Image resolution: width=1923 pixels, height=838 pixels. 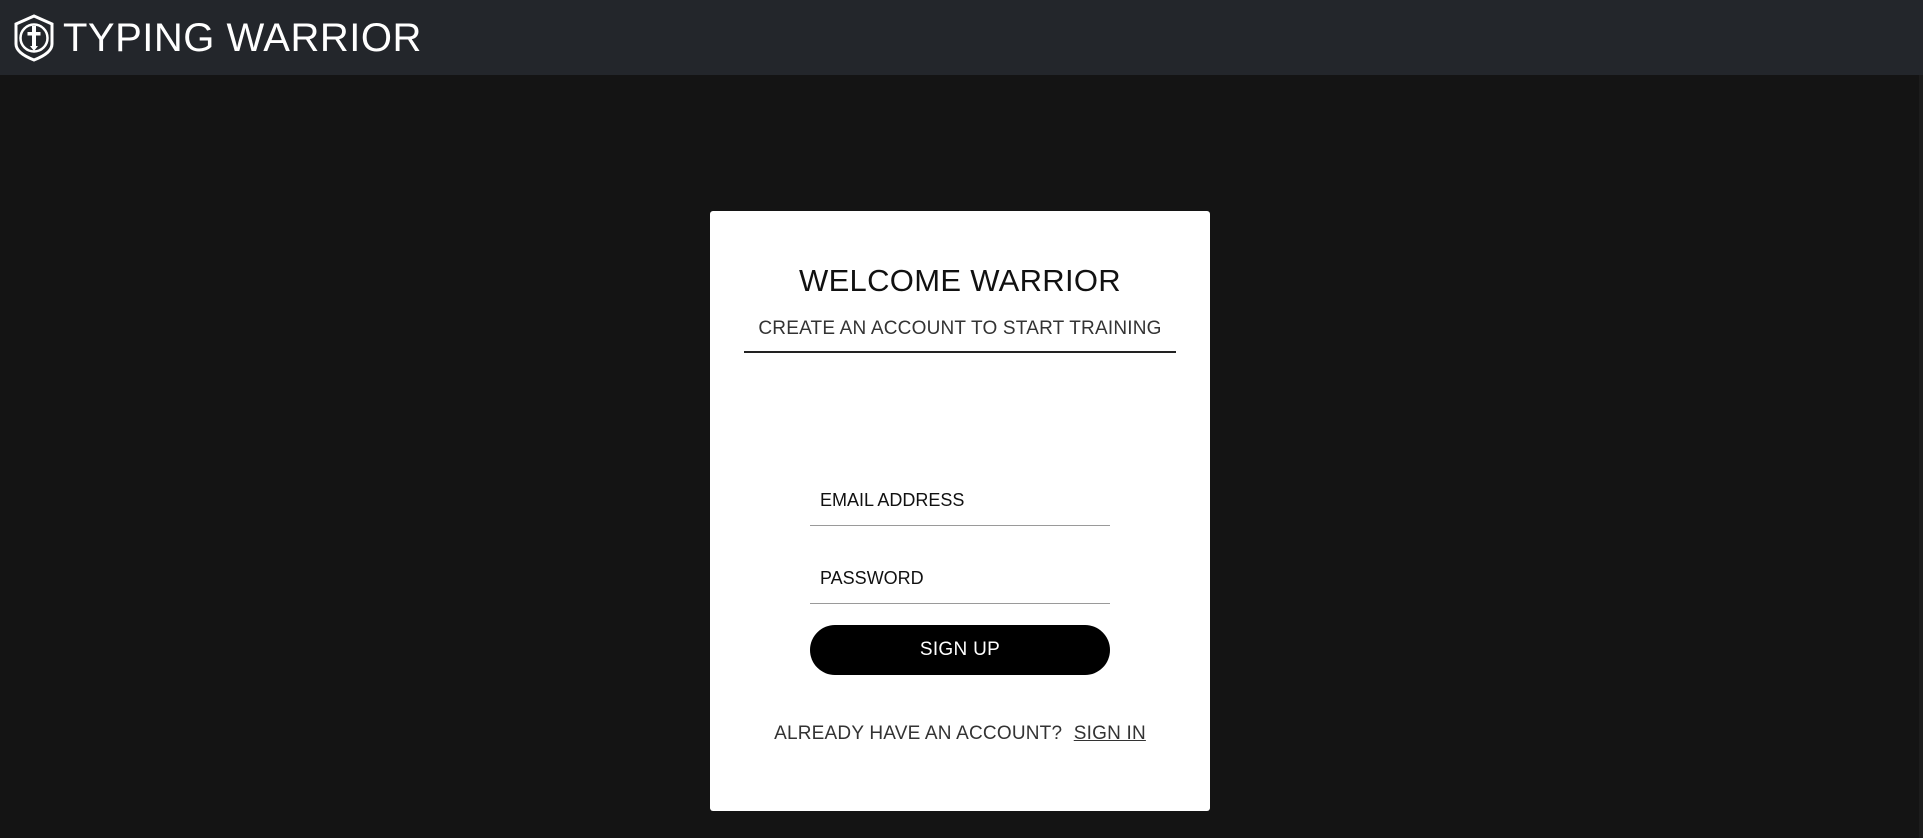 I want to click on signin-prompt: ALREADY HAVE AN ACCOUNT?, so click(x=918, y=733).